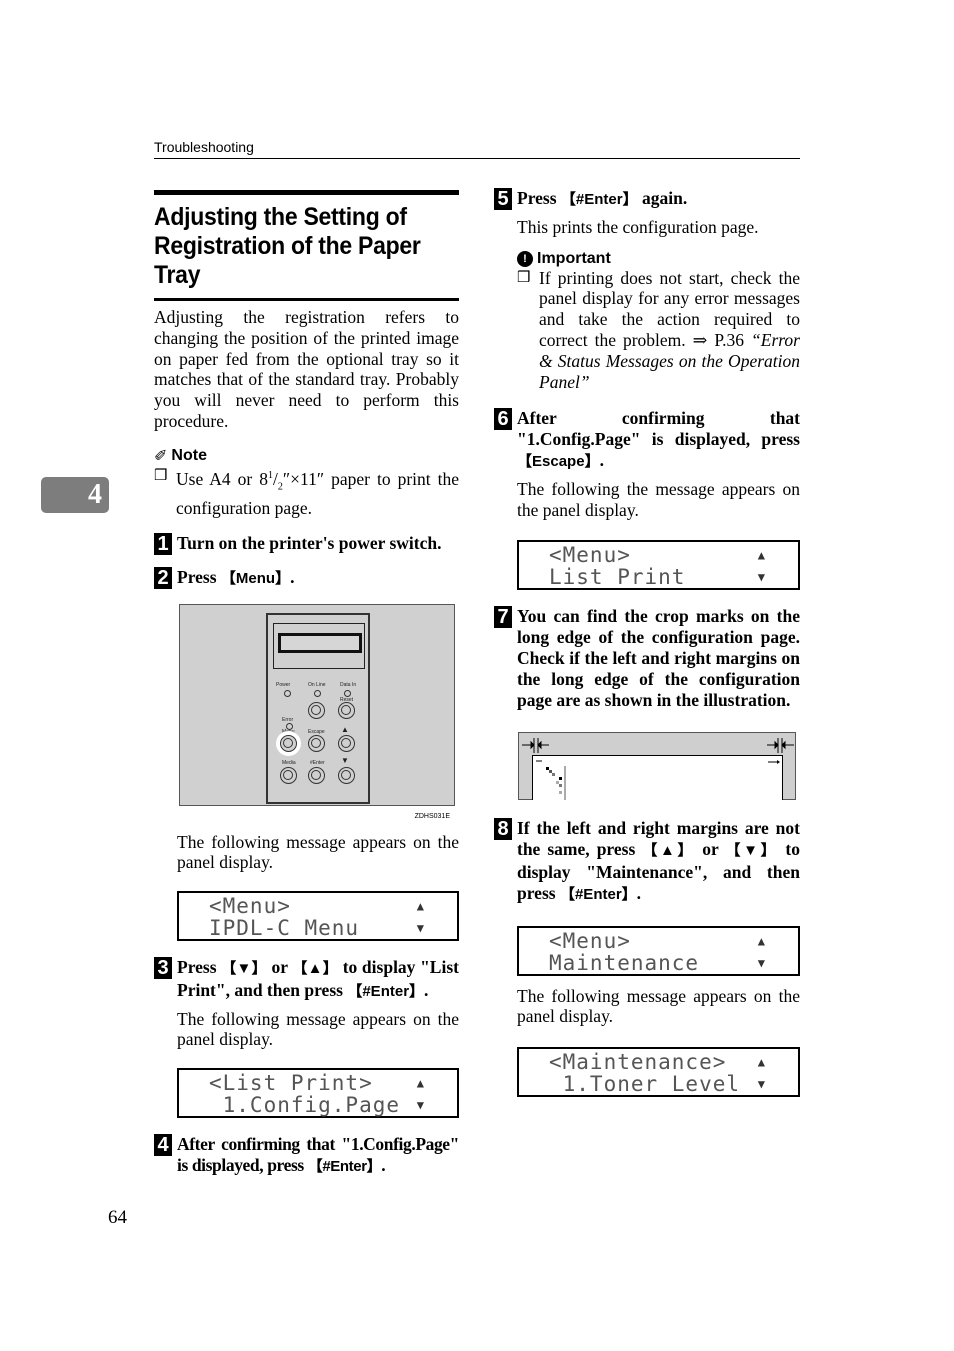 The height and width of the screenshot is (1351, 954). I want to click on down-button, so click(346, 775).